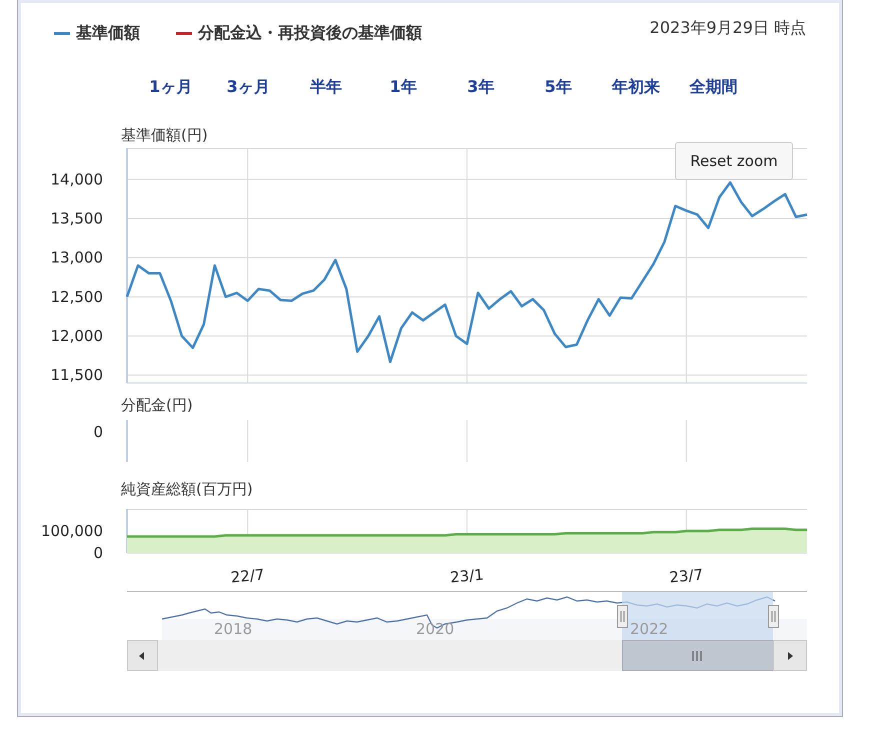 The width and height of the screenshot is (887, 739). Describe the element at coordinates (157, 405) in the screenshot. I see `chart-title: 分配金(円)` at that location.